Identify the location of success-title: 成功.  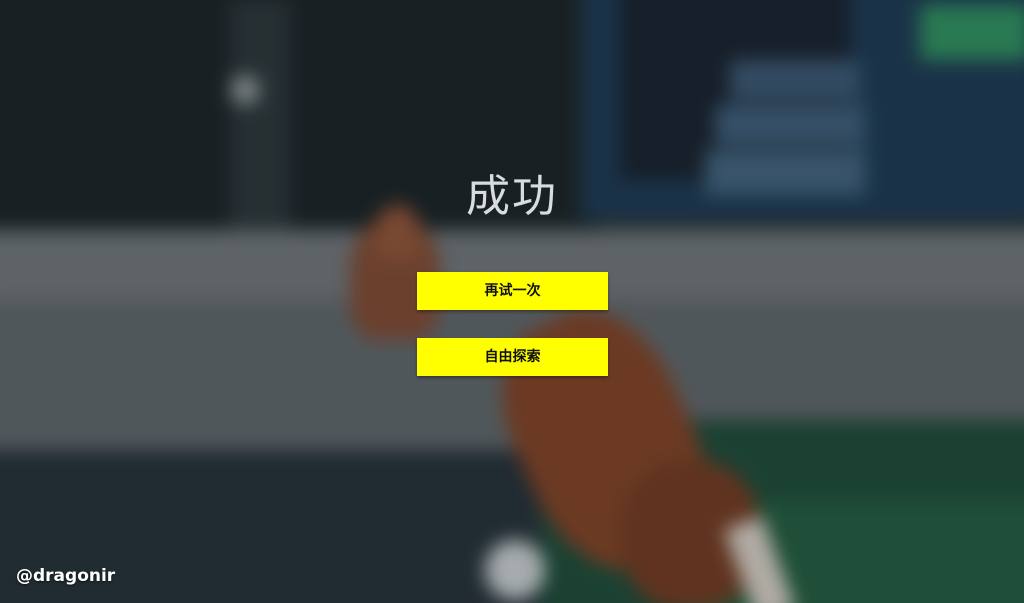
(512, 196).